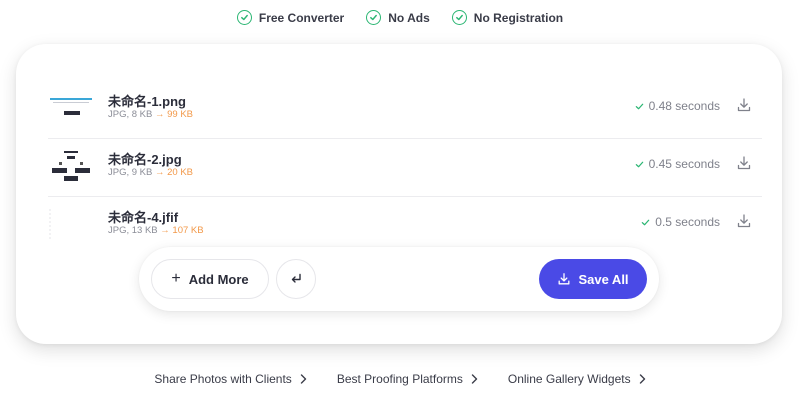 This screenshot has height=405, width=800. I want to click on converted-size: 107 KB, so click(188, 230).